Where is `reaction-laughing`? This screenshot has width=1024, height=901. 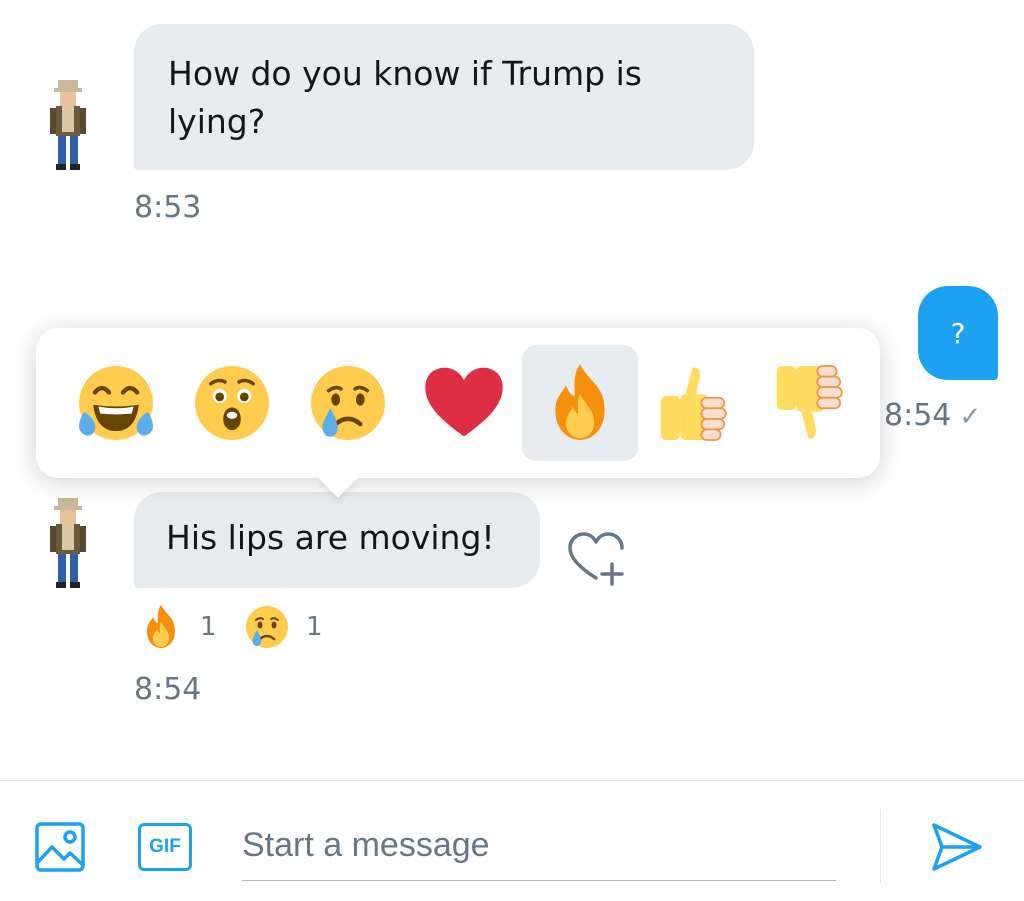
reaction-laughing is located at coordinates (116, 403).